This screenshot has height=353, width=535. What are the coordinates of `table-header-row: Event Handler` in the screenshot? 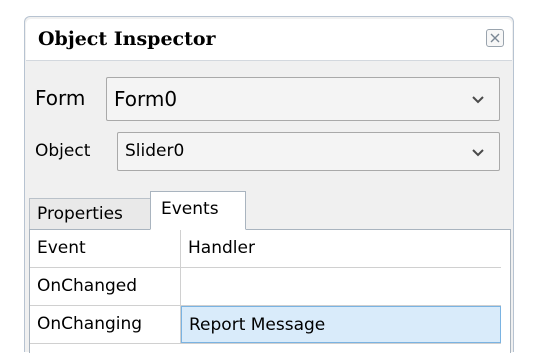 It's located at (270, 248).